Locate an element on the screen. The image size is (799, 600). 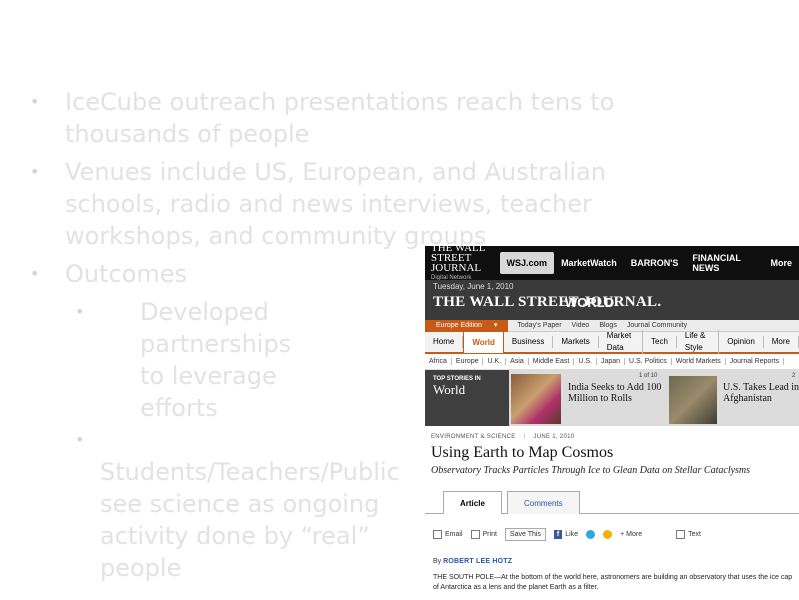
network-link-financial-news: FINANCIAL NEWS is located at coordinates (724, 263).